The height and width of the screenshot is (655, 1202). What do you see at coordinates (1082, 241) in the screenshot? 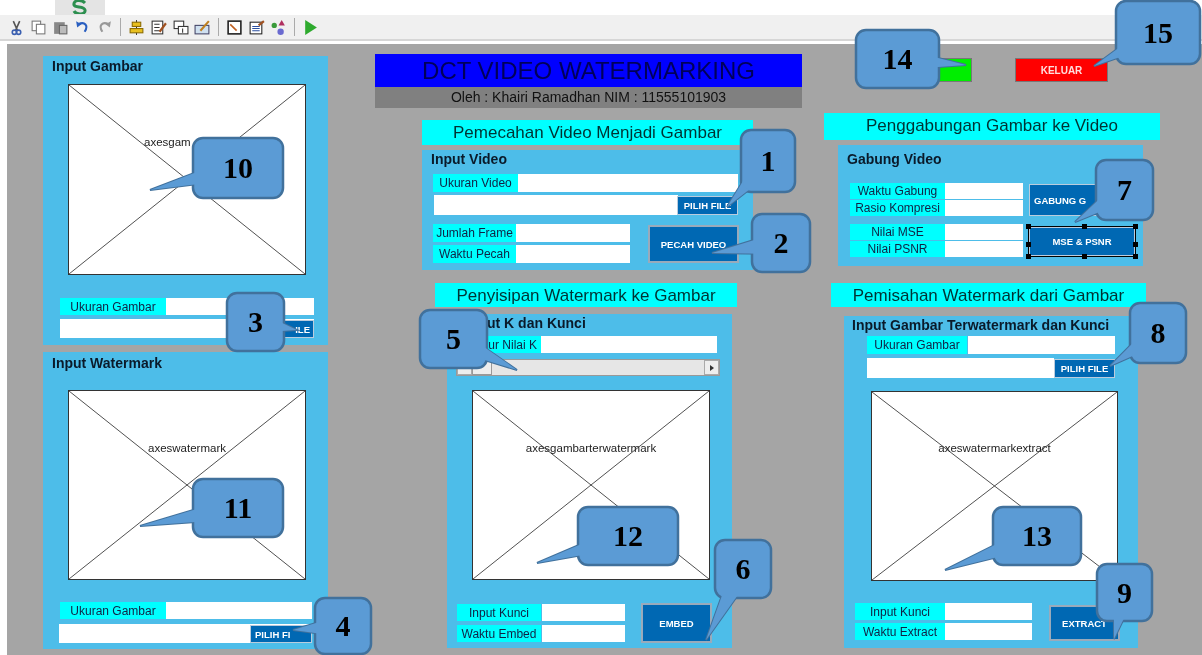
I see `mse-psnr-button: MSE & PSNR` at bounding box center [1082, 241].